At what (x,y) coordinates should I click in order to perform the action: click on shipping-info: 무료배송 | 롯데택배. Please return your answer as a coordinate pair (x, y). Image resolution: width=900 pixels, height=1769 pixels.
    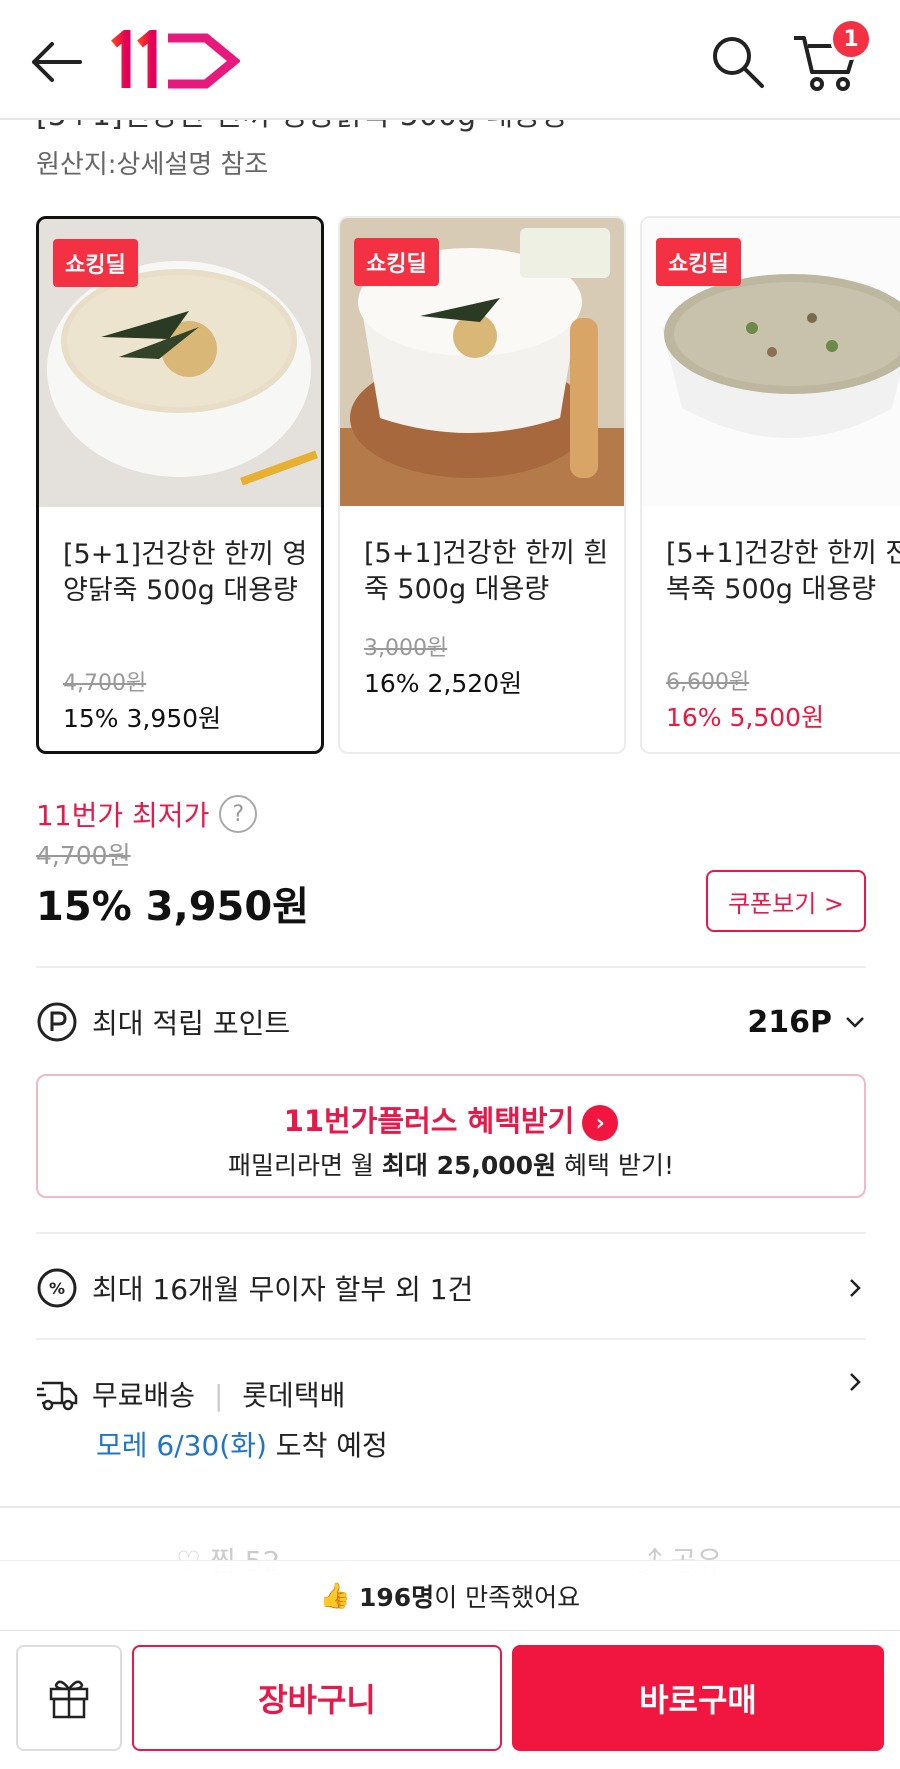
    Looking at the image, I should click on (468, 1394).